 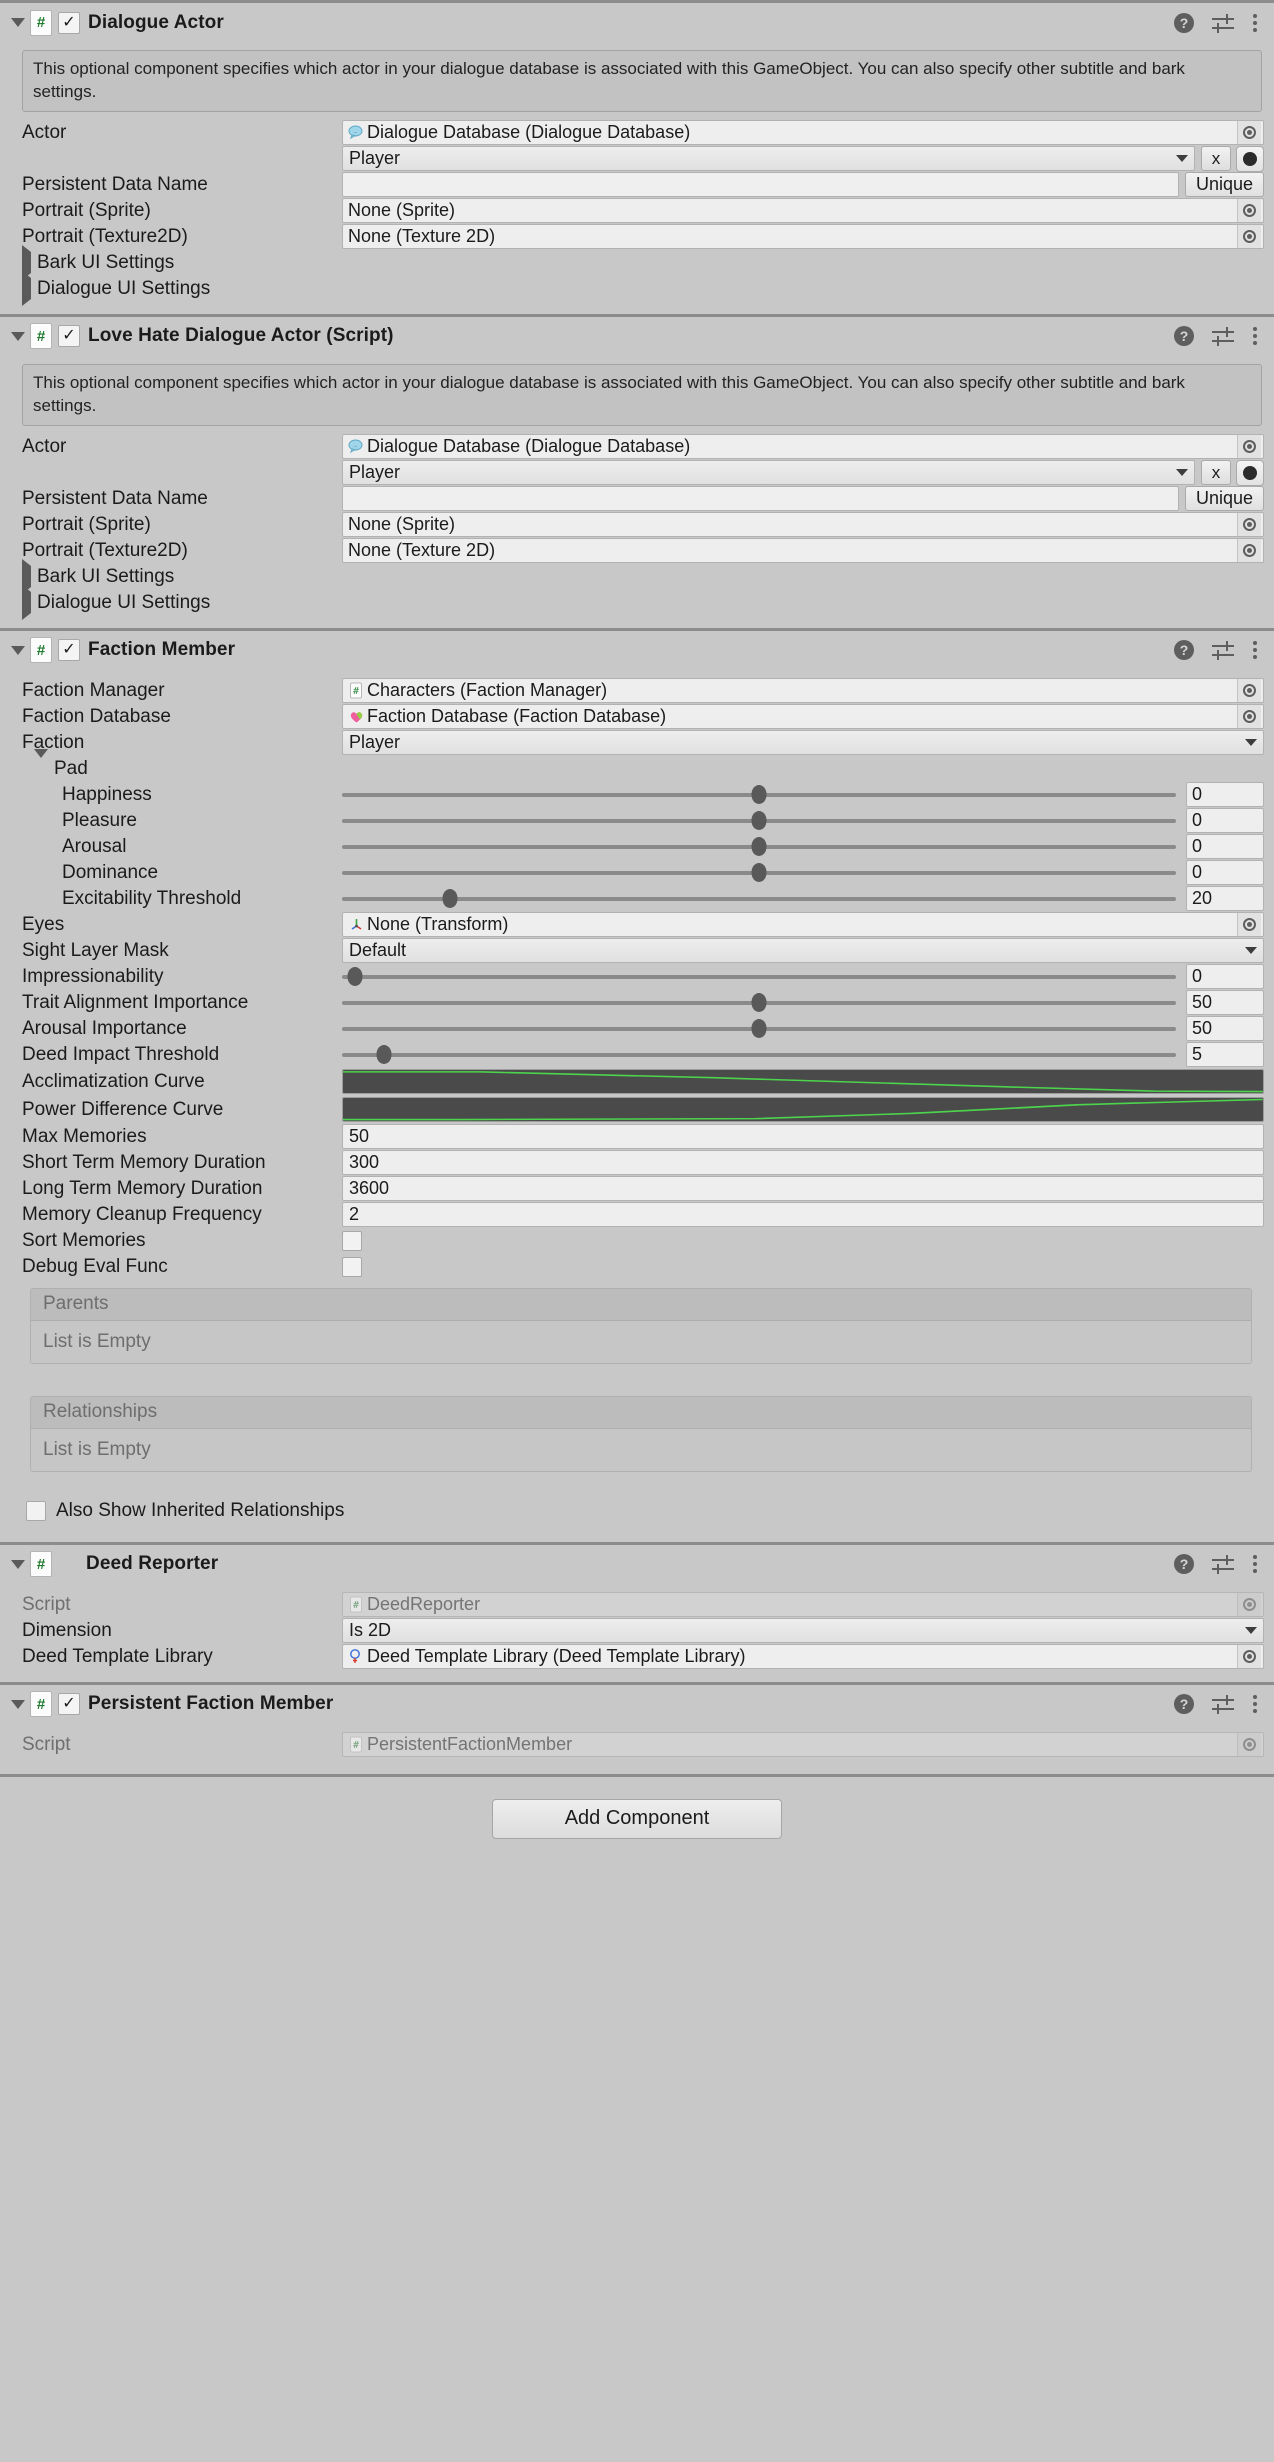 What do you see at coordinates (803, 1110) in the screenshot?
I see `power-difference-curve-field` at bounding box center [803, 1110].